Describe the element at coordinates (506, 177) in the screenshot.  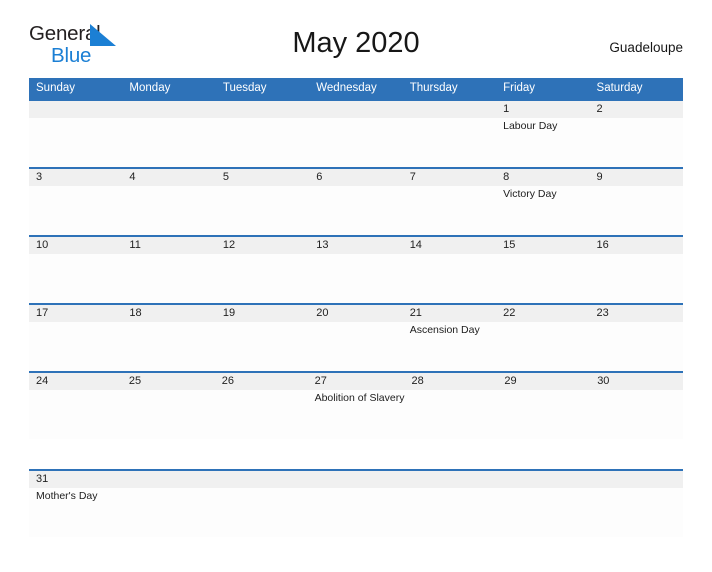
I see `day-number: 8` at that location.